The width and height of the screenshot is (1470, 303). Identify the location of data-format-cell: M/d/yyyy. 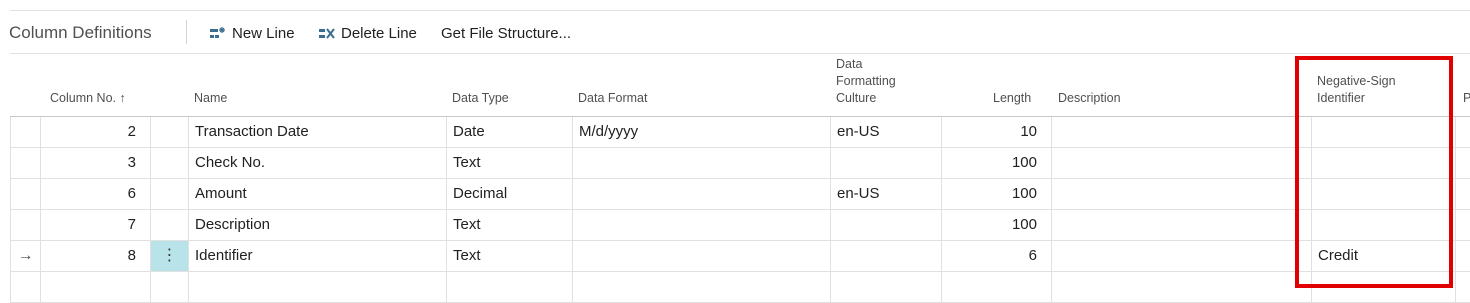
(701, 132).